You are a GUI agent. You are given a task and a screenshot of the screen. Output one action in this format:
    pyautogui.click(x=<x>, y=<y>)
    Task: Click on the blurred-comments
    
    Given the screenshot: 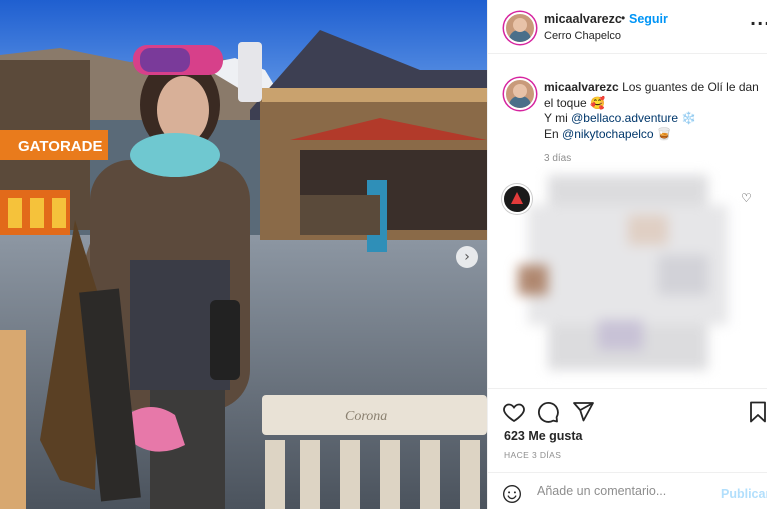 What is the action you would take?
    pyautogui.click(x=628, y=272)
    